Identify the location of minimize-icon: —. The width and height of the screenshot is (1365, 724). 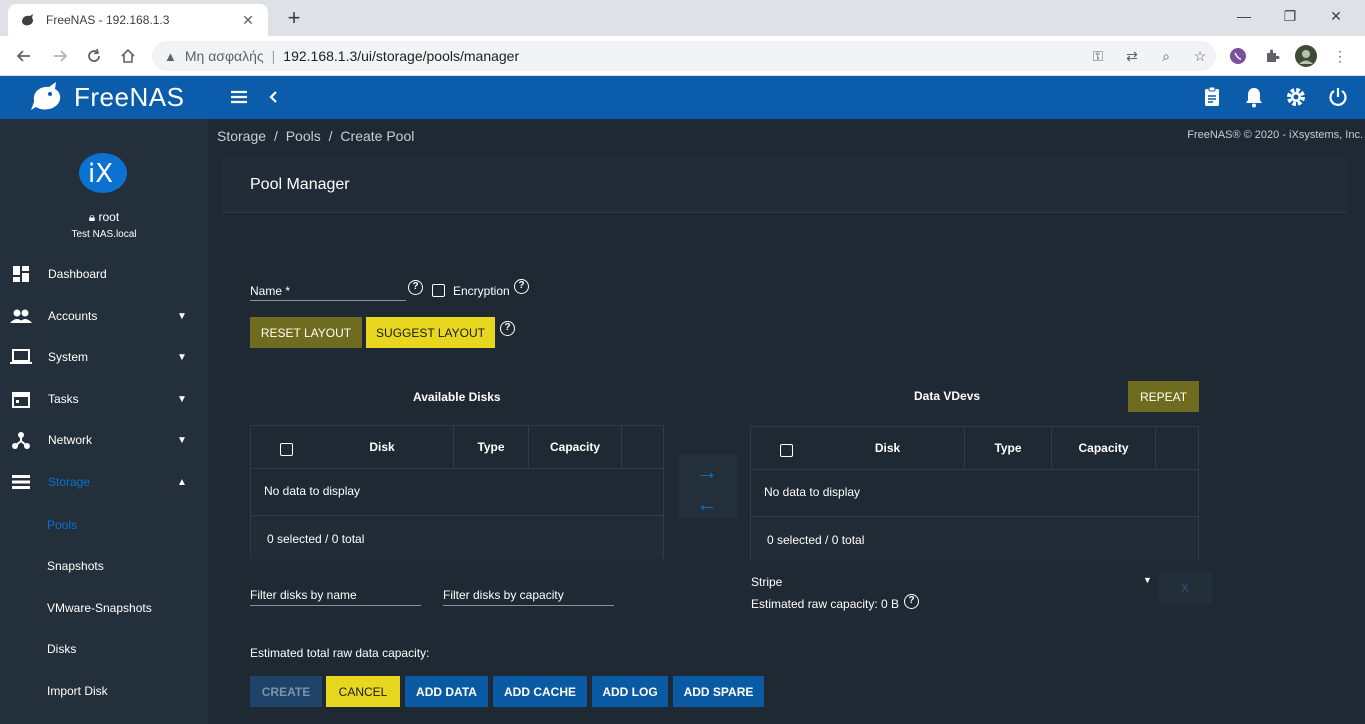
(1244, 16).